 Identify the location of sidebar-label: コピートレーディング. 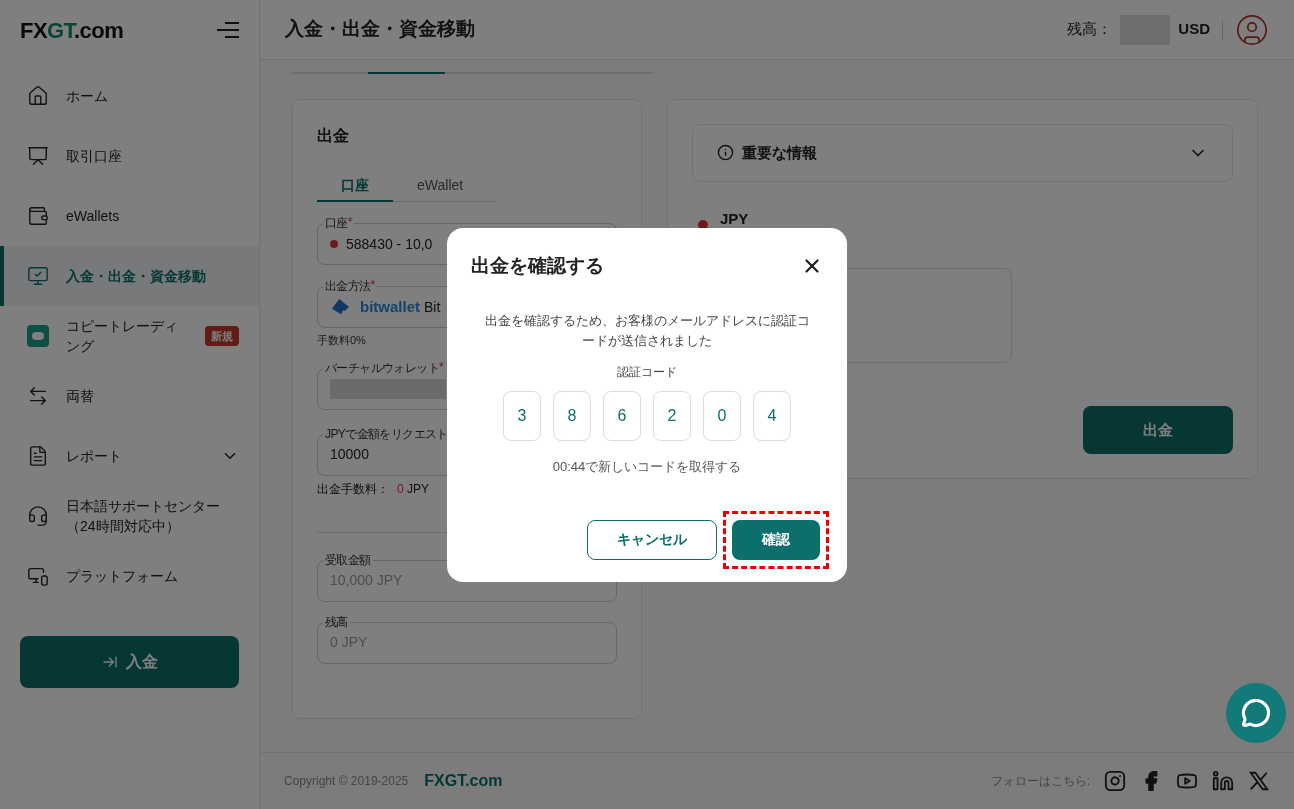
(122, 336).